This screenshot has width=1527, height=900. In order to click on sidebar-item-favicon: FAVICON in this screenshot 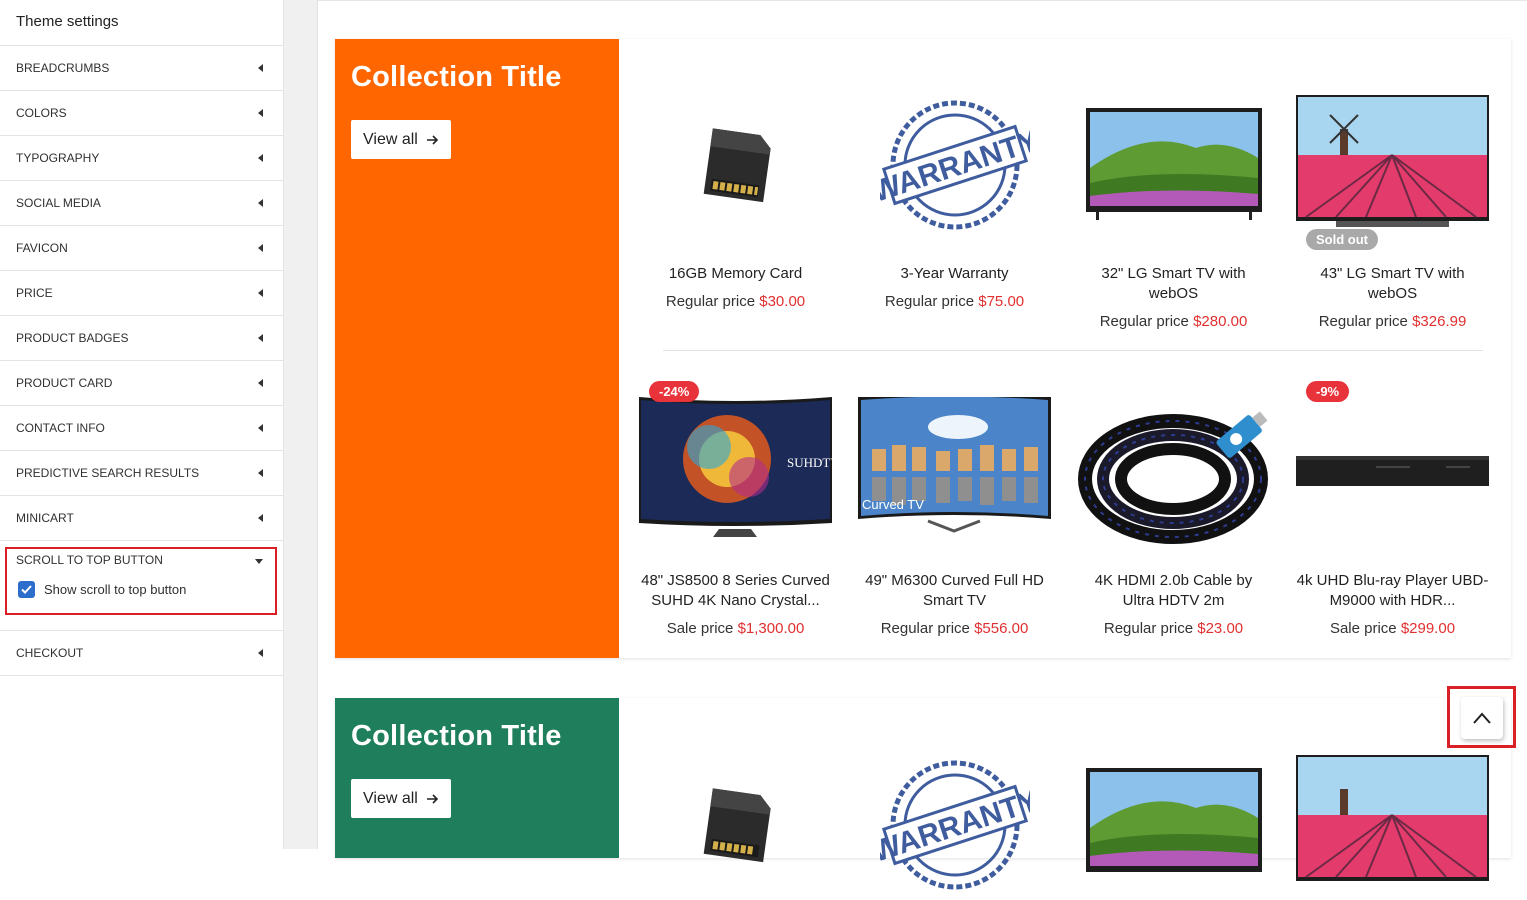, I will do `click(141, 248)`.